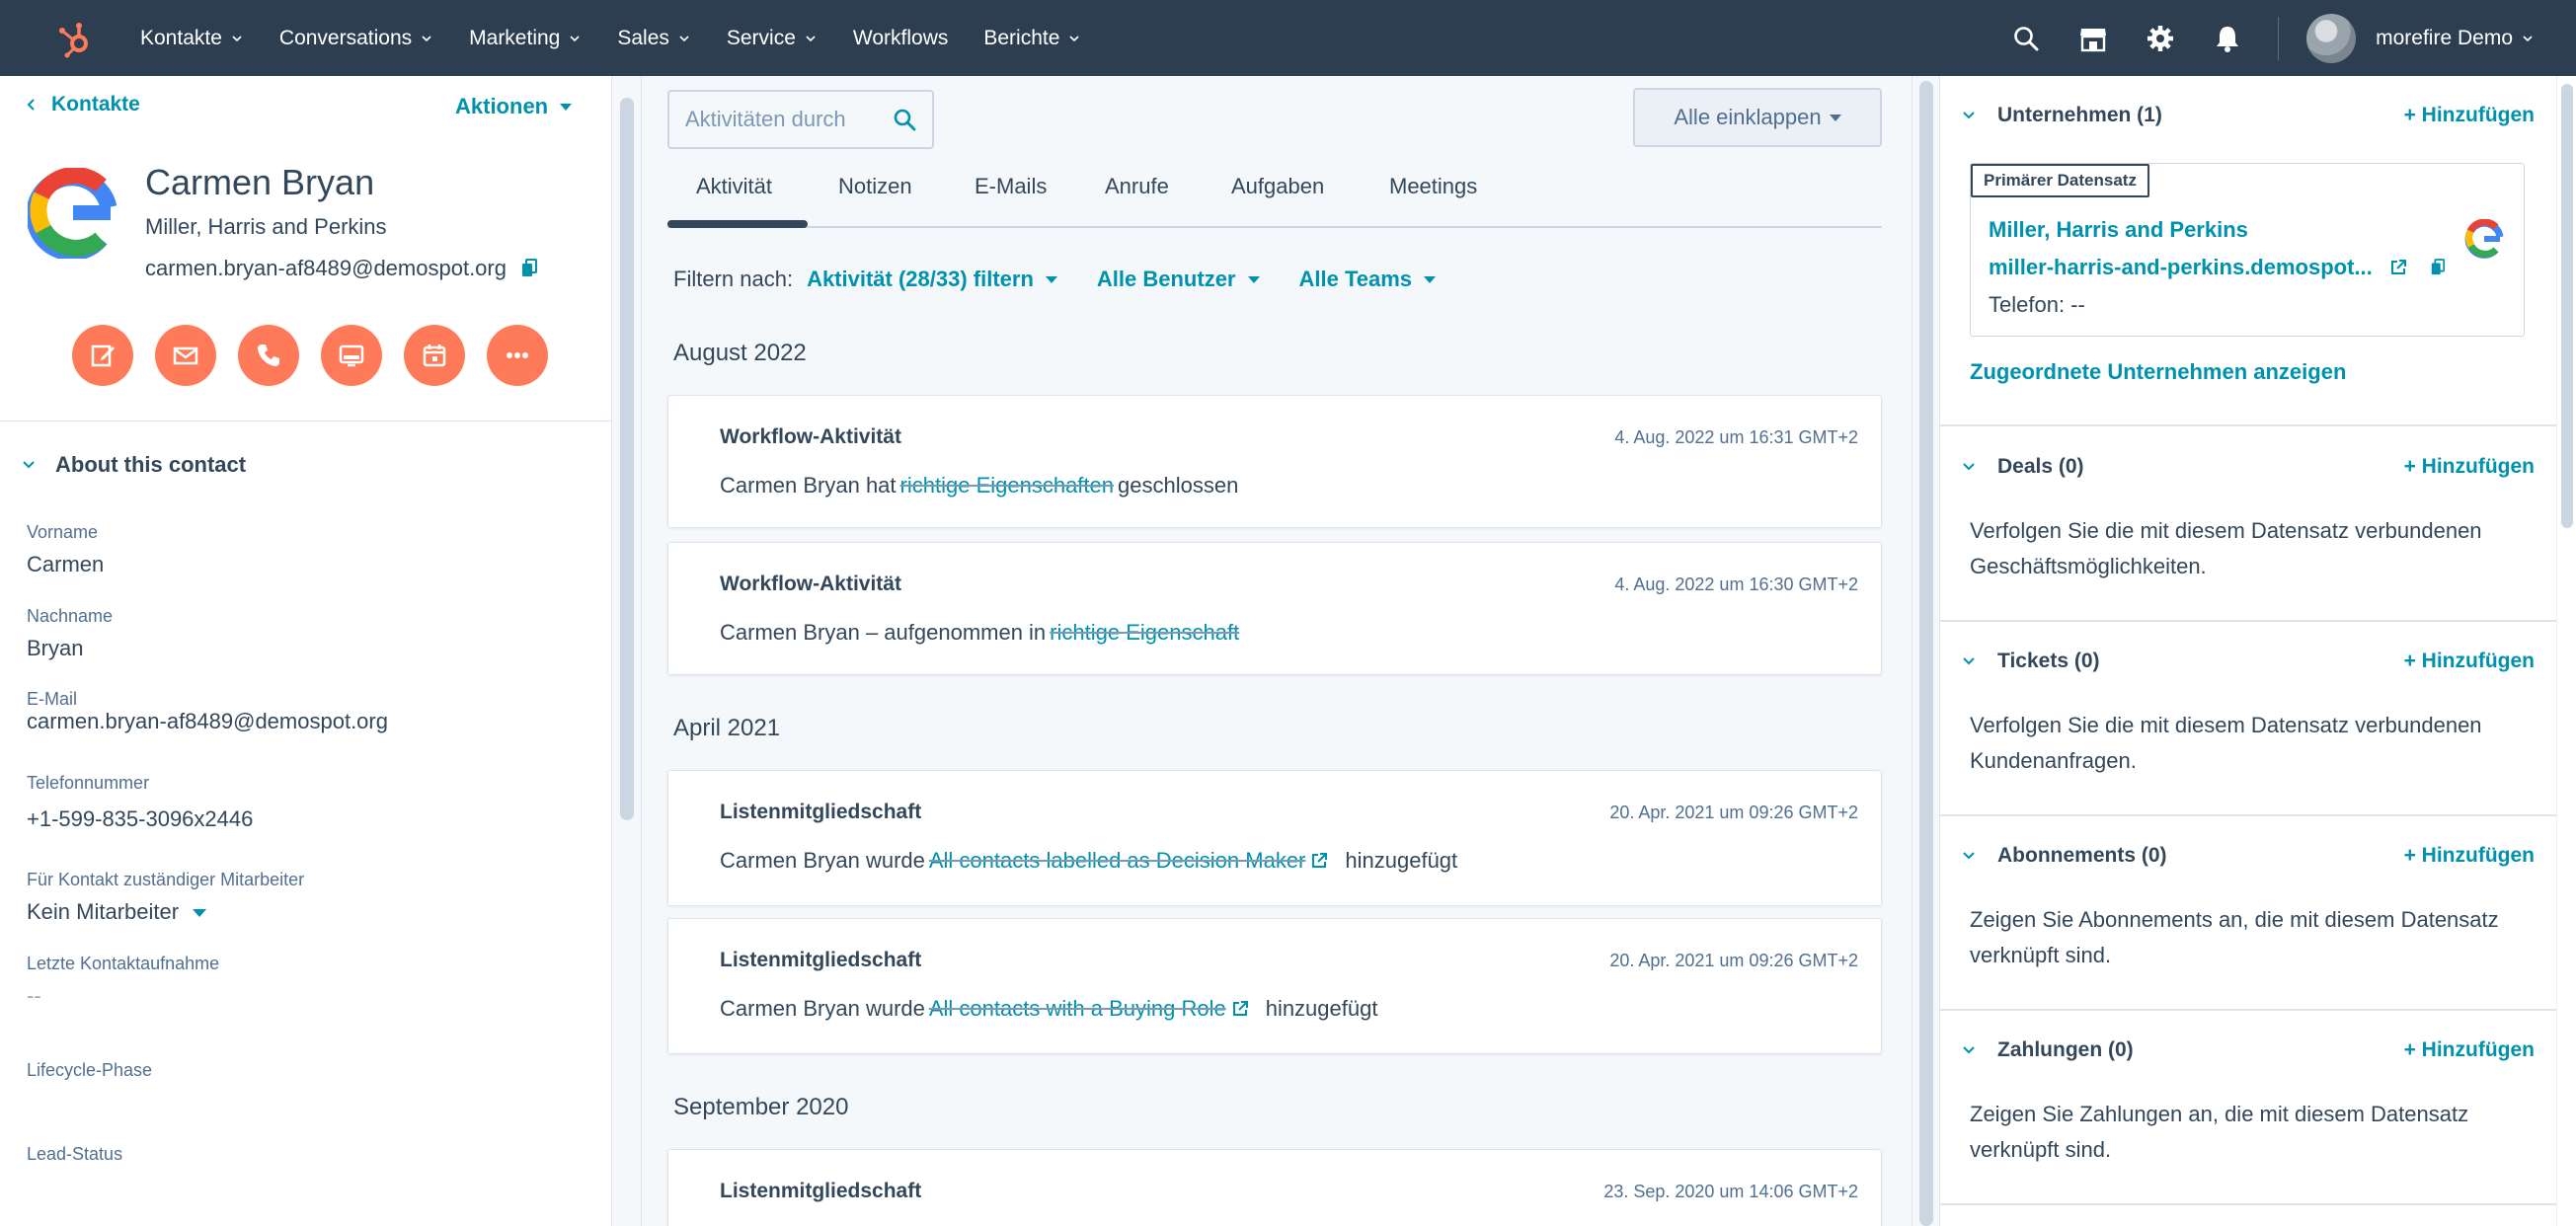  I want to click on property-value-owner: Kein Mitarbeiter, so click(103, 911).